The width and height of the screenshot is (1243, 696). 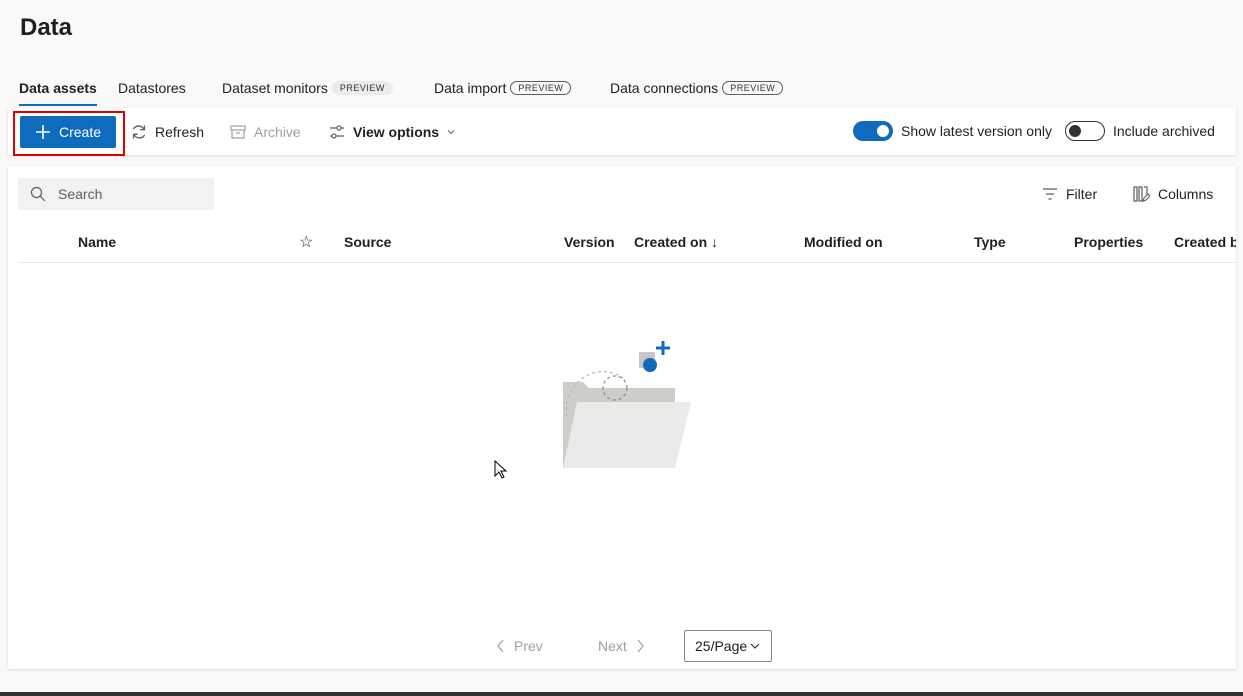 I want to click on archive-button: Archive, so click(x=265, y=132).